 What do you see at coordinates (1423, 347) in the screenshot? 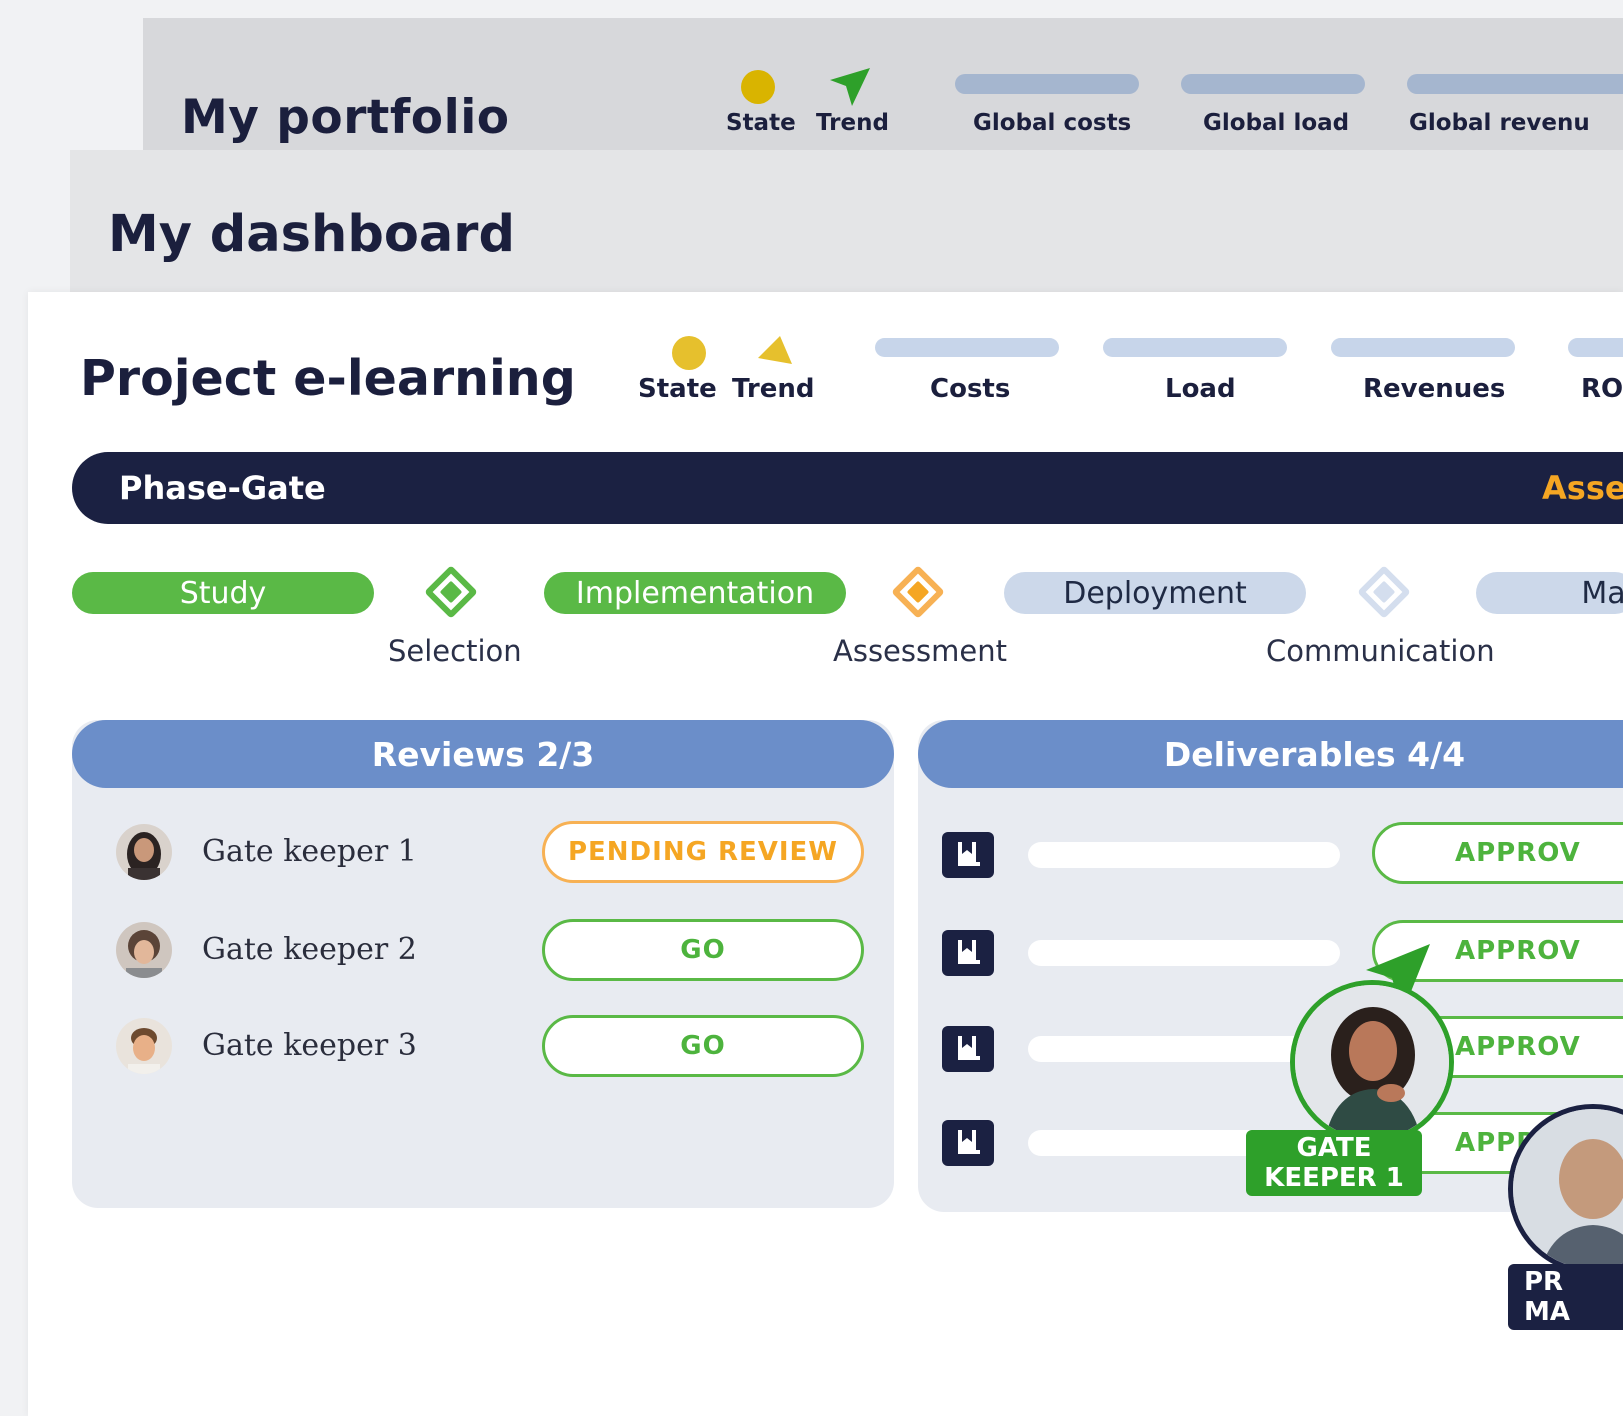
I see `revenues-bar` at bounding box center [1423, 347].